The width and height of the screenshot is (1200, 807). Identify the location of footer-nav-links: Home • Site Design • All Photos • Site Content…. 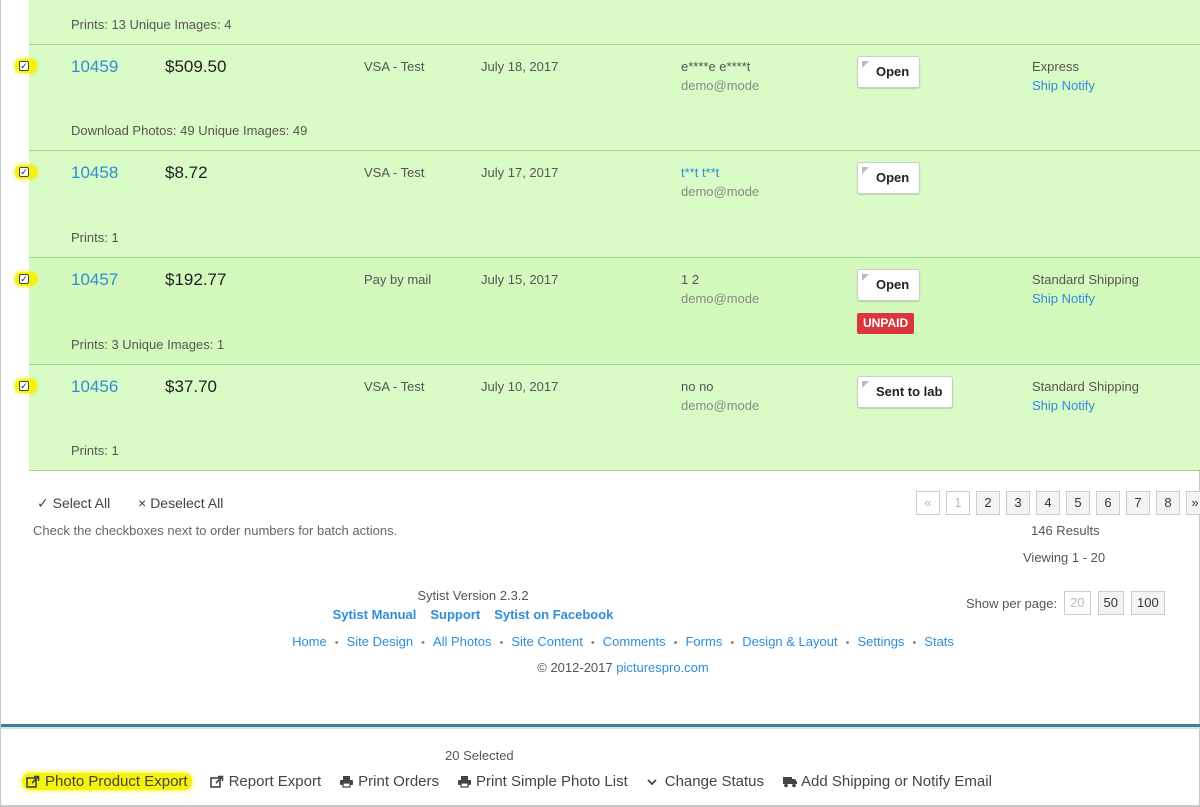
(600, 641).